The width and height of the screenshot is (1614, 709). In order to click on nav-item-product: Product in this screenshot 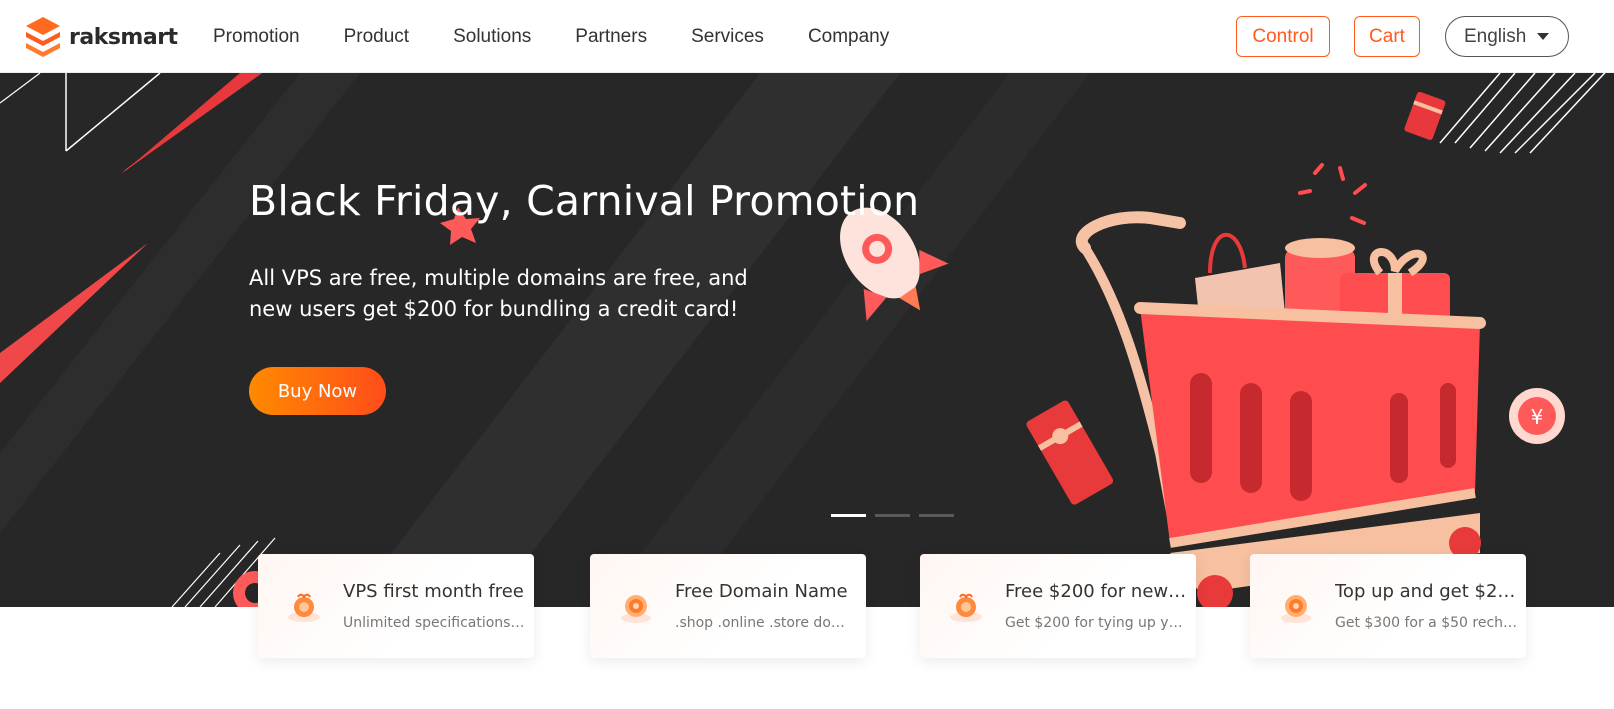, I will do `click(376, 37)`.